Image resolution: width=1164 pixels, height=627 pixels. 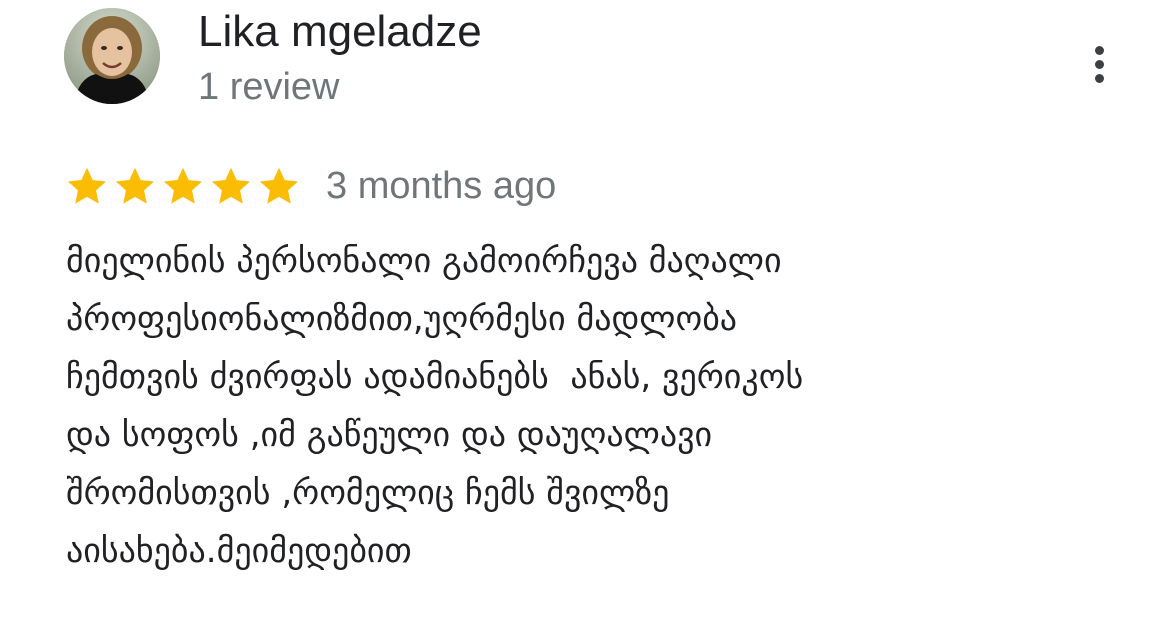 What do you see at coordinates (269, 87) in the screenshot?
I see `author-review-count: 1 review` at bounding box center [269, 87].